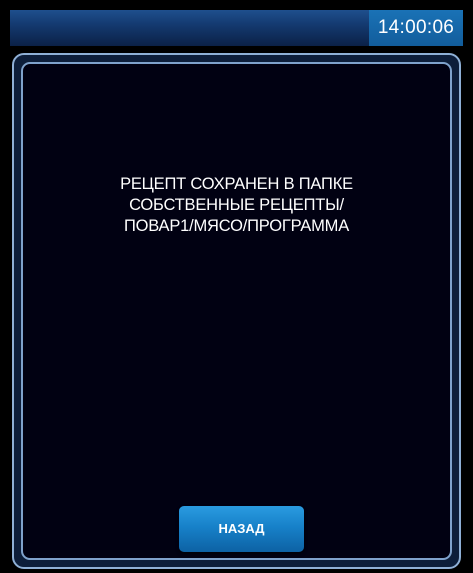 Image resolution: width=473 pixels, height=573 pixels. I want to click on header-bar: 14:00:06, so click(236, 28).